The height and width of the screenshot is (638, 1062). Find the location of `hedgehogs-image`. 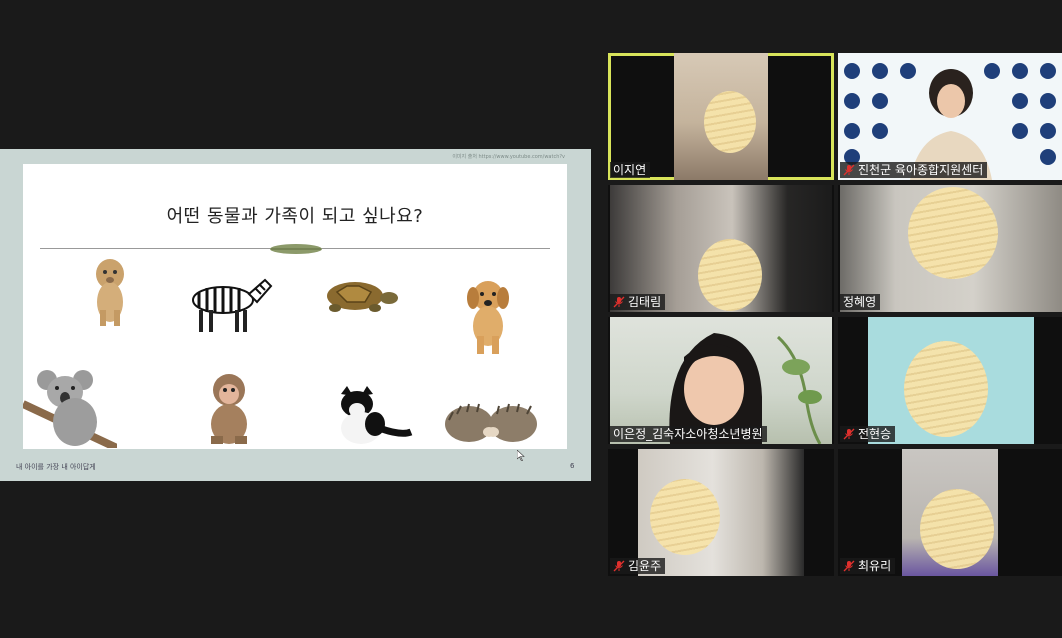

hedgehogs-image is located at coordinates (491, 422).